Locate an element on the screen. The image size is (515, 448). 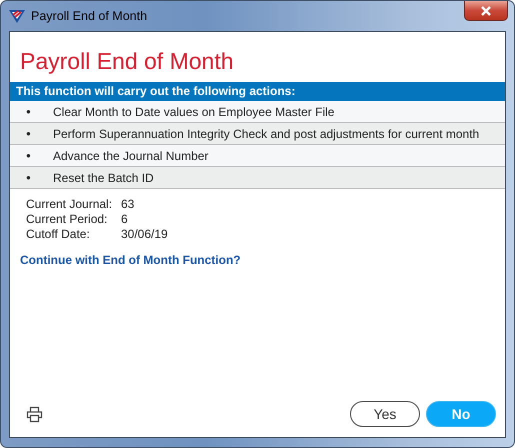
action-text: Reset the Batch ID is located at coordinates (103, 177).